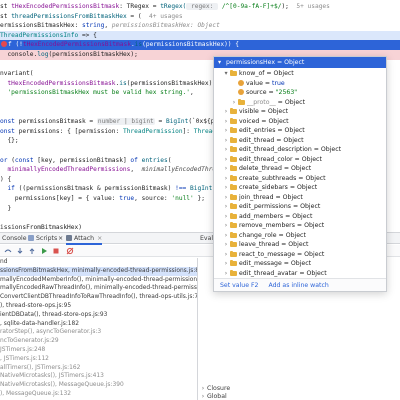  Describe the element at coordinates (93, 54) in the screenshot. I see `code-token: (permissionsBitmaskHex);` at that location.